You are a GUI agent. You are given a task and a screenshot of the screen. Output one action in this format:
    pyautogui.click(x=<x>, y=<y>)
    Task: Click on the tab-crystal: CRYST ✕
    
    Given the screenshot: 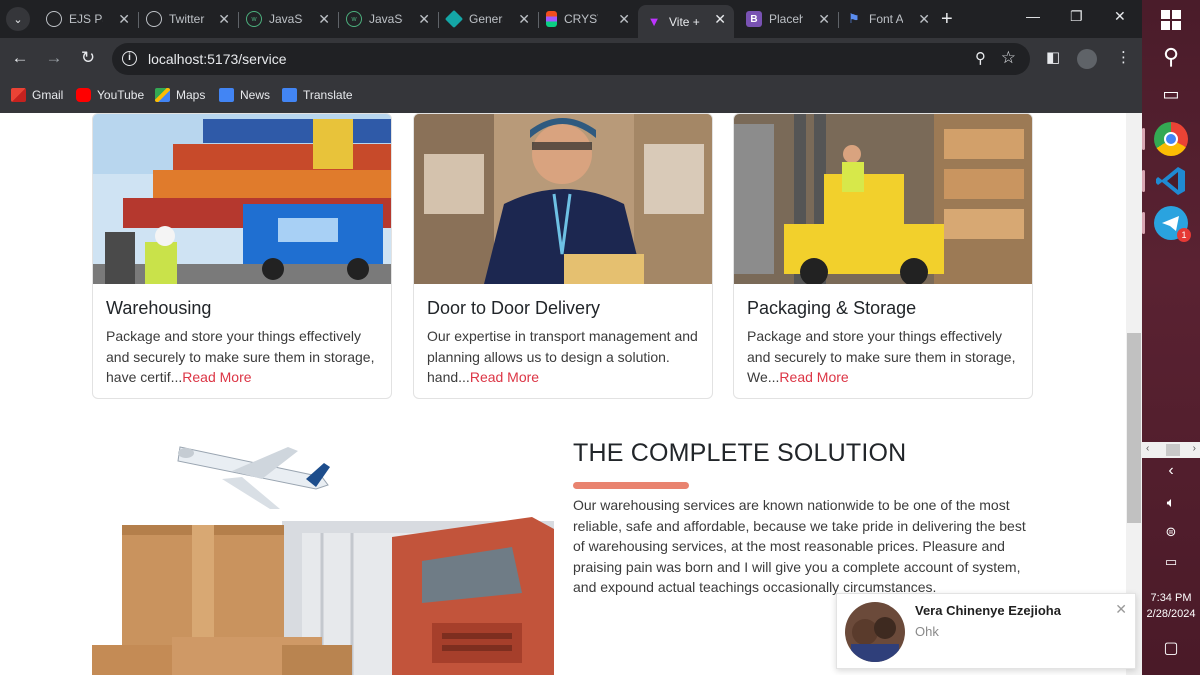 What is the action you would take?
    pyautogui.click(x=588, y=19)
    